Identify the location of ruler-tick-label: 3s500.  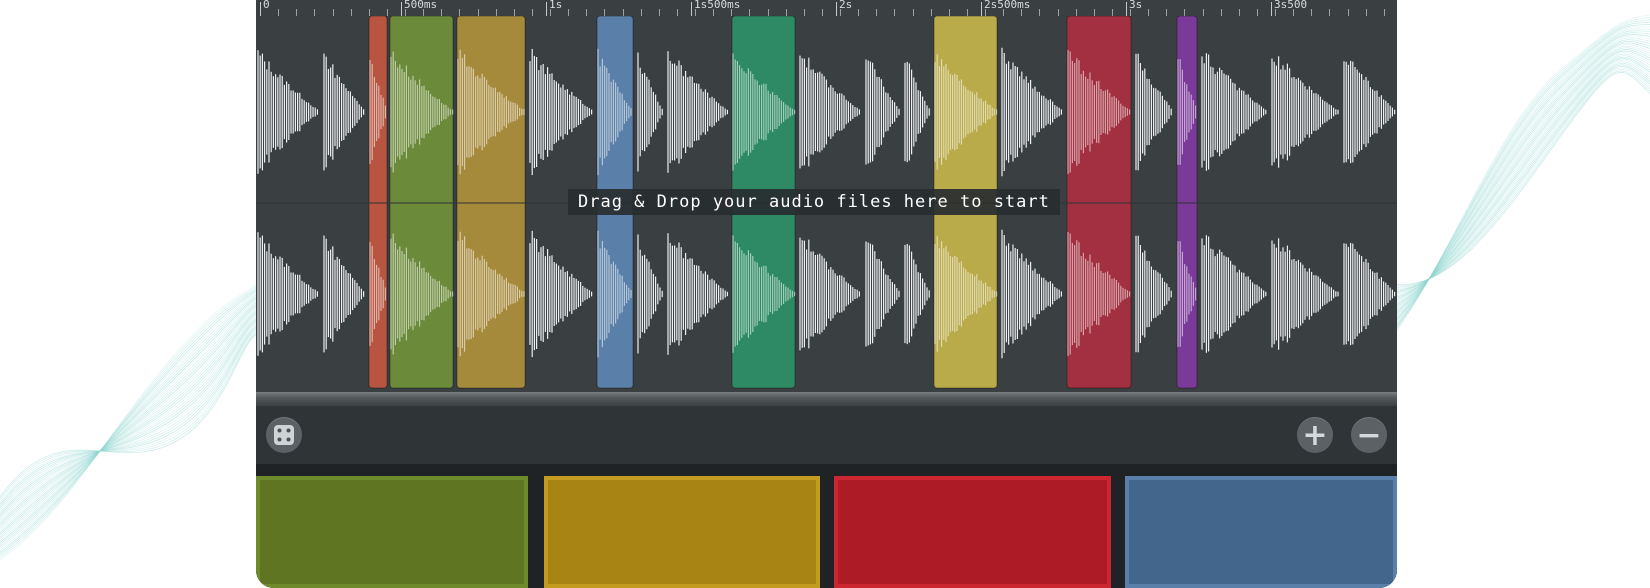
(1291, 5).